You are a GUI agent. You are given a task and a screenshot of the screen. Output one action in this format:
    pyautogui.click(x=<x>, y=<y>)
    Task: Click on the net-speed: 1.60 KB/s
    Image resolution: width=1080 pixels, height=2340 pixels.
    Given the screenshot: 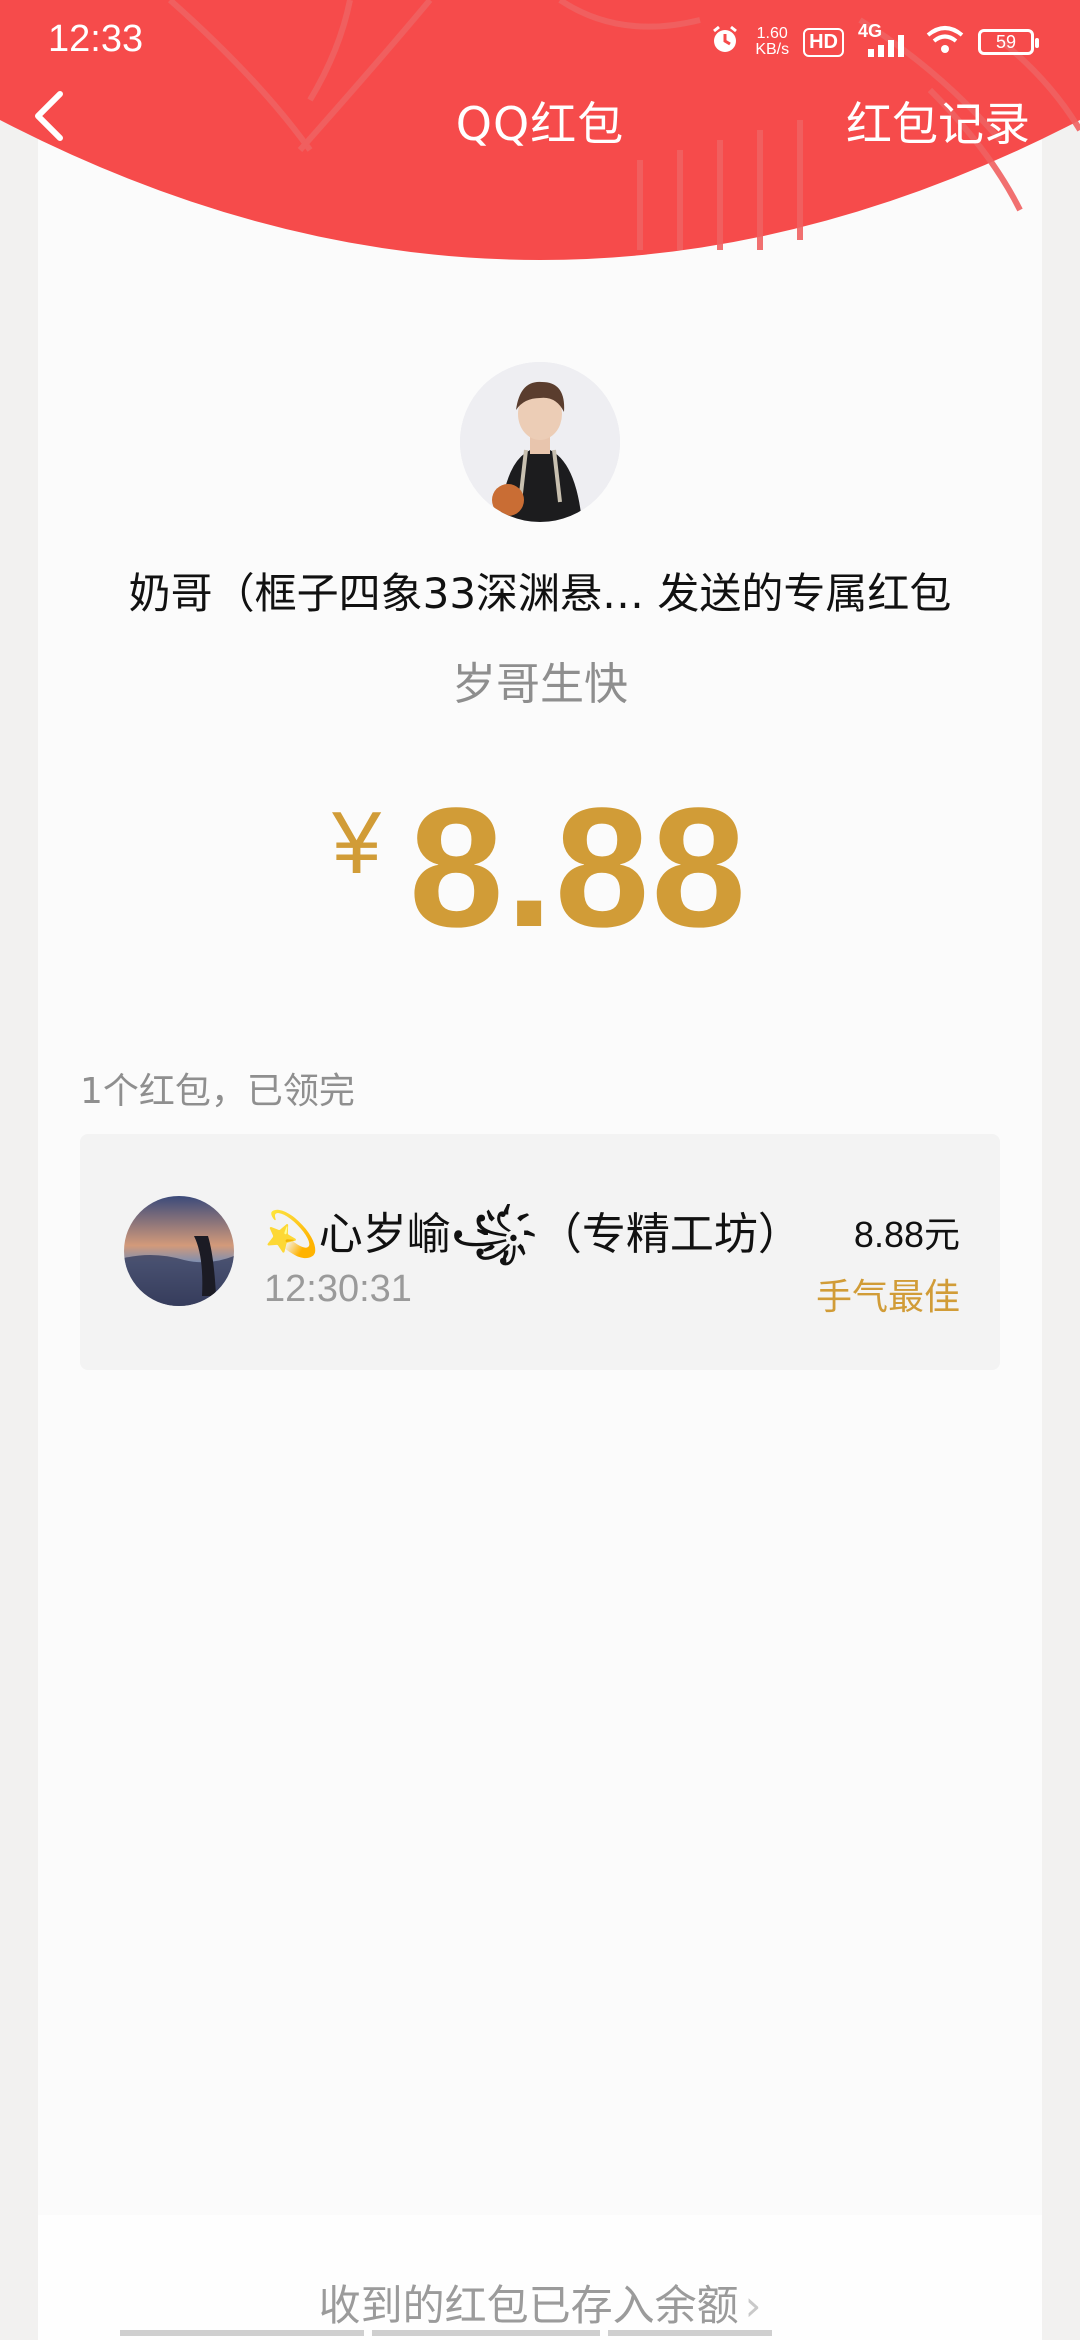 What is the action you would take?
    pyautogui.click(x=772, y=42)
    